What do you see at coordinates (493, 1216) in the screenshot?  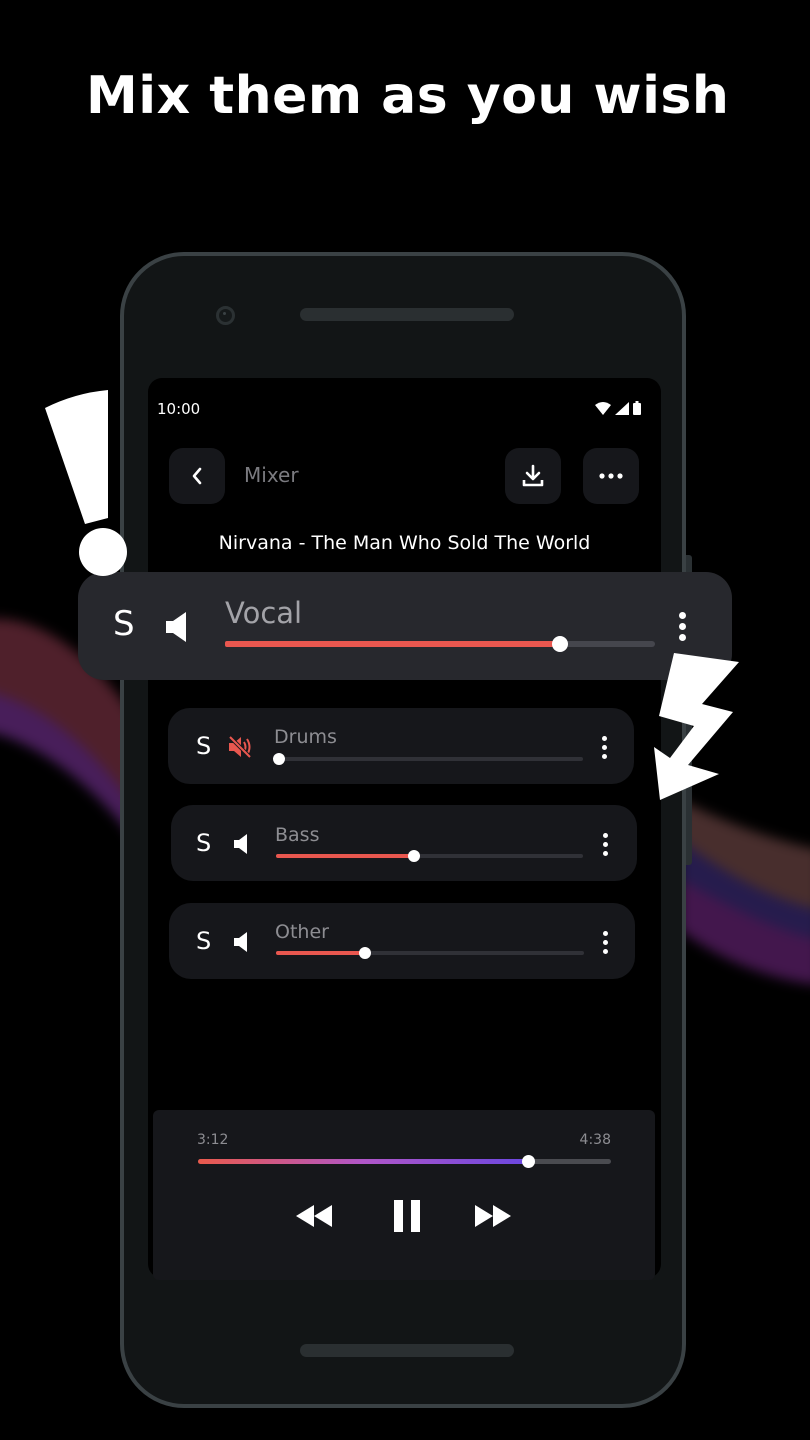 I see `fast-forward-icon` at bounding box center [493, 1216].